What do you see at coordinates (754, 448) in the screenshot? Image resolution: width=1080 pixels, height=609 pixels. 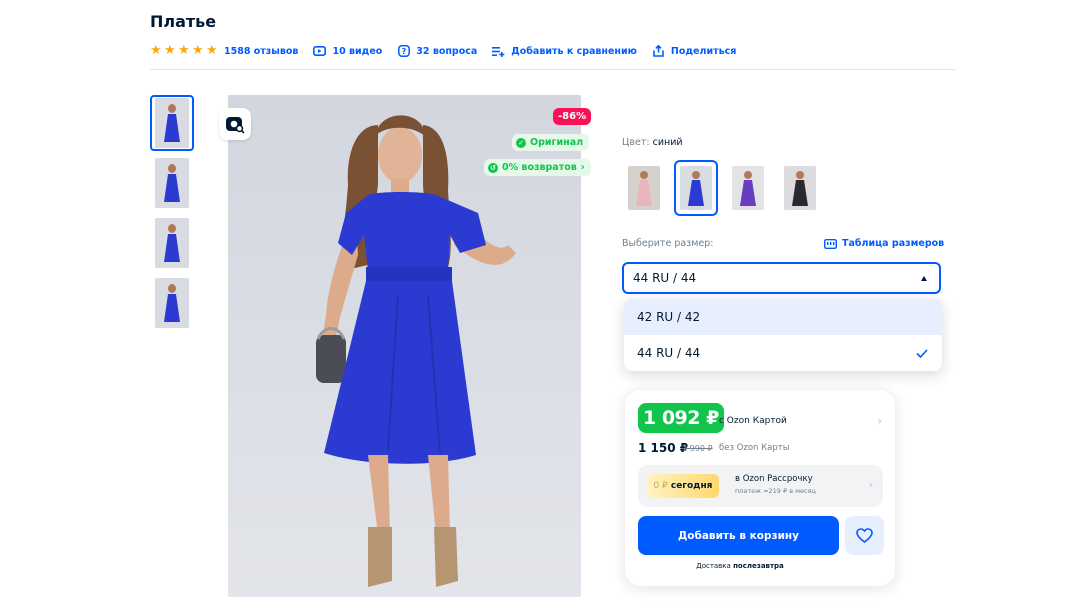 I see `regular-price-note: без Ozon Карты` at bounding box center [754, 448].